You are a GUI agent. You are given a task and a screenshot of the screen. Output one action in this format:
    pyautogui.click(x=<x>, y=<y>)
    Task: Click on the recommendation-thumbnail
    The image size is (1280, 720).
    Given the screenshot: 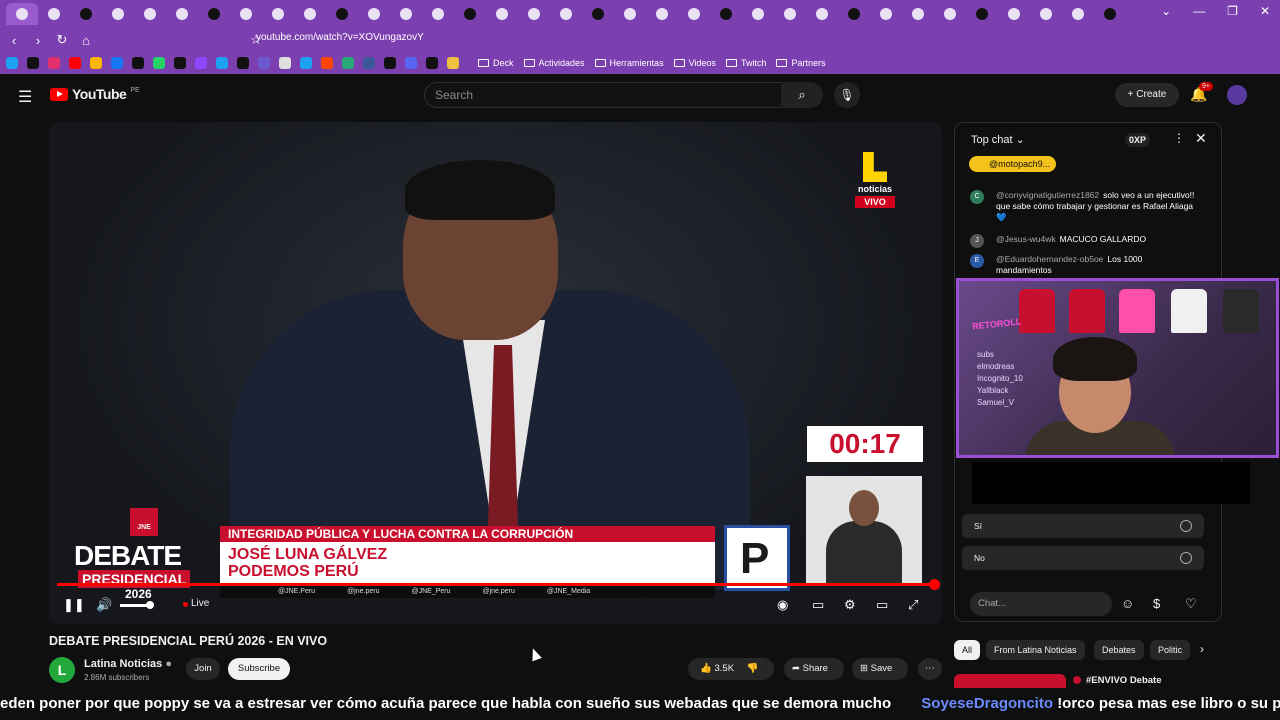 What is the action you would take?
    pyautogui.click(x=1010, y=681)
    